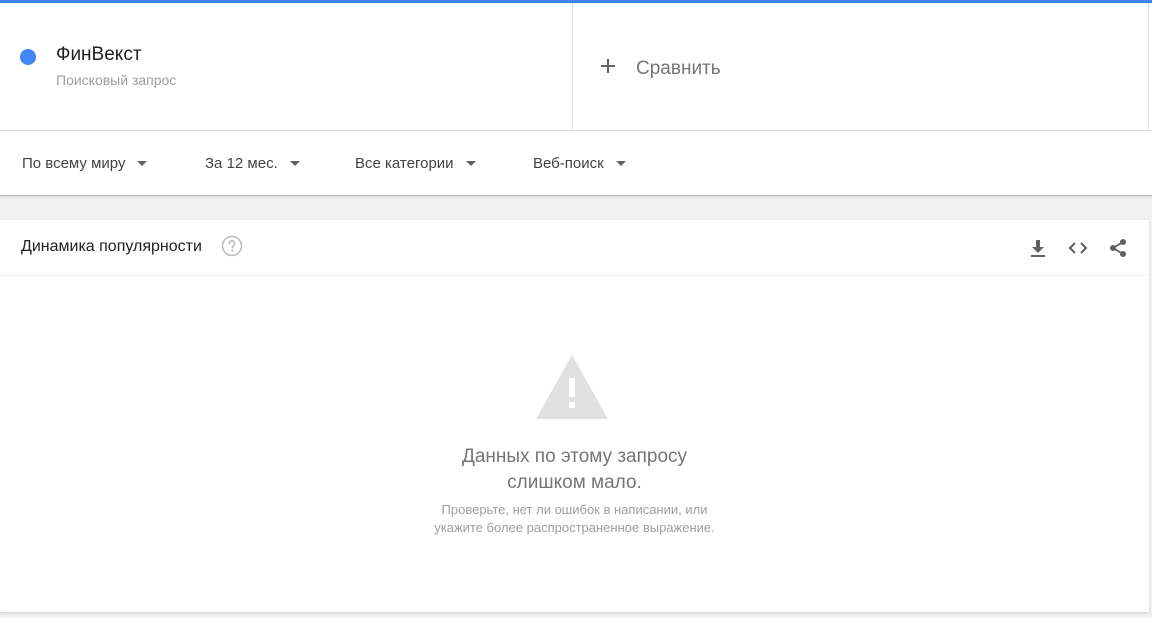 This screenshot has width=1152, height=618. What do you see at coordinates (574, 248) in the screenshot?
I see `panel-header: Динамика популярности` at bounding box center [574, 248].